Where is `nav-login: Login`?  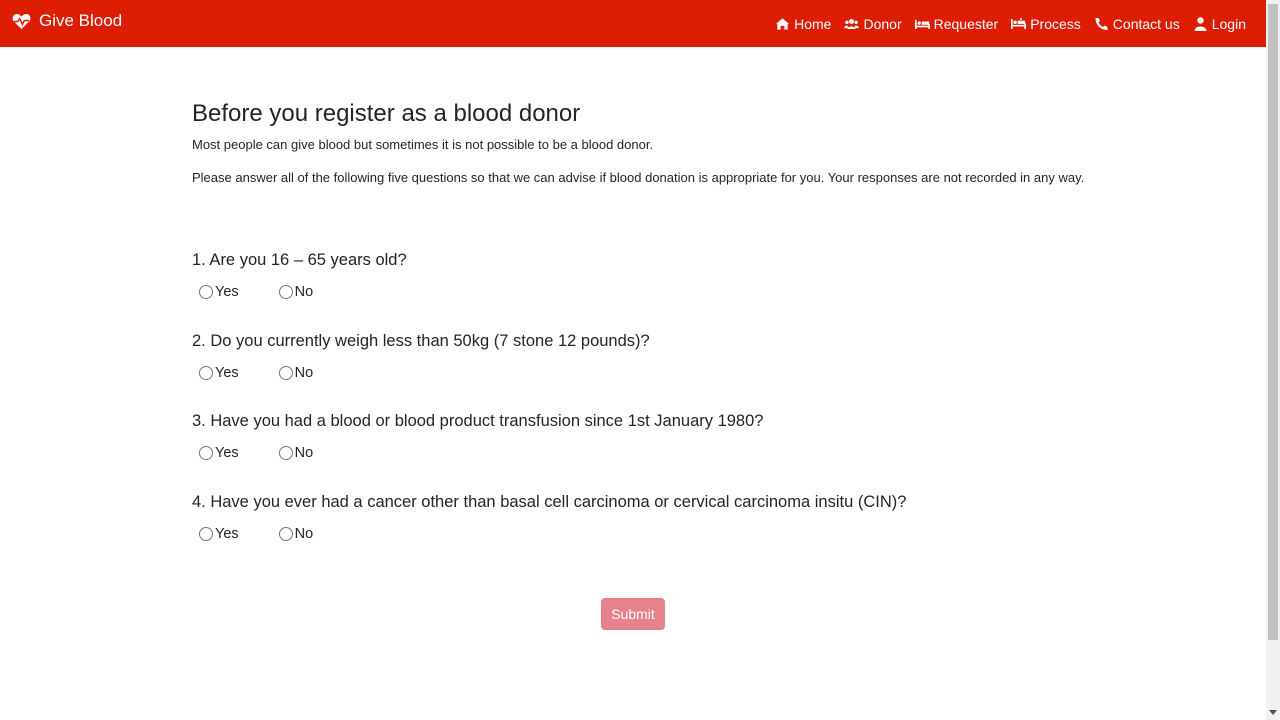
nav-login: Login is located at coordinates (1219, 24).